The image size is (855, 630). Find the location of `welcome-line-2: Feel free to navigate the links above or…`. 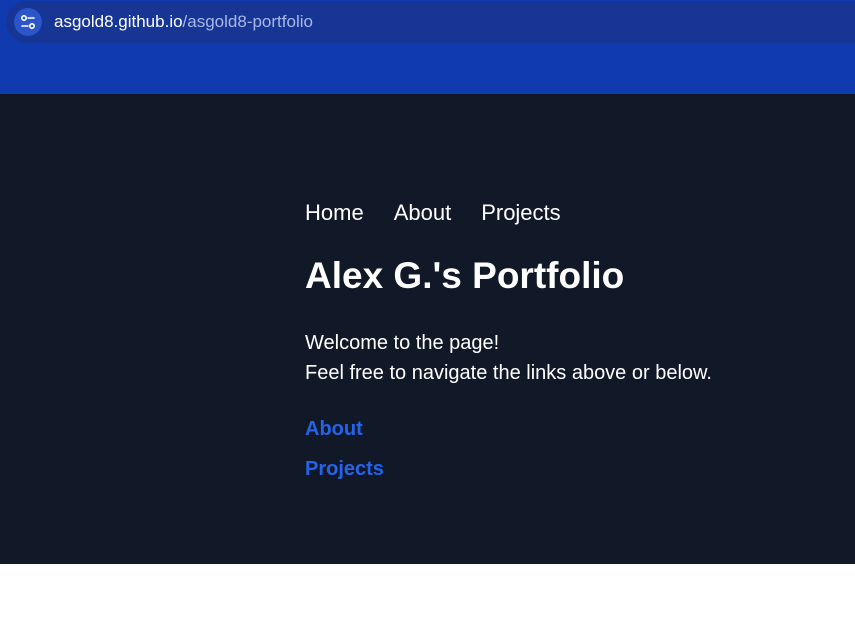

welcome-line-2: Feel free to navigate the links above or… is located at coordinates (508, 373).